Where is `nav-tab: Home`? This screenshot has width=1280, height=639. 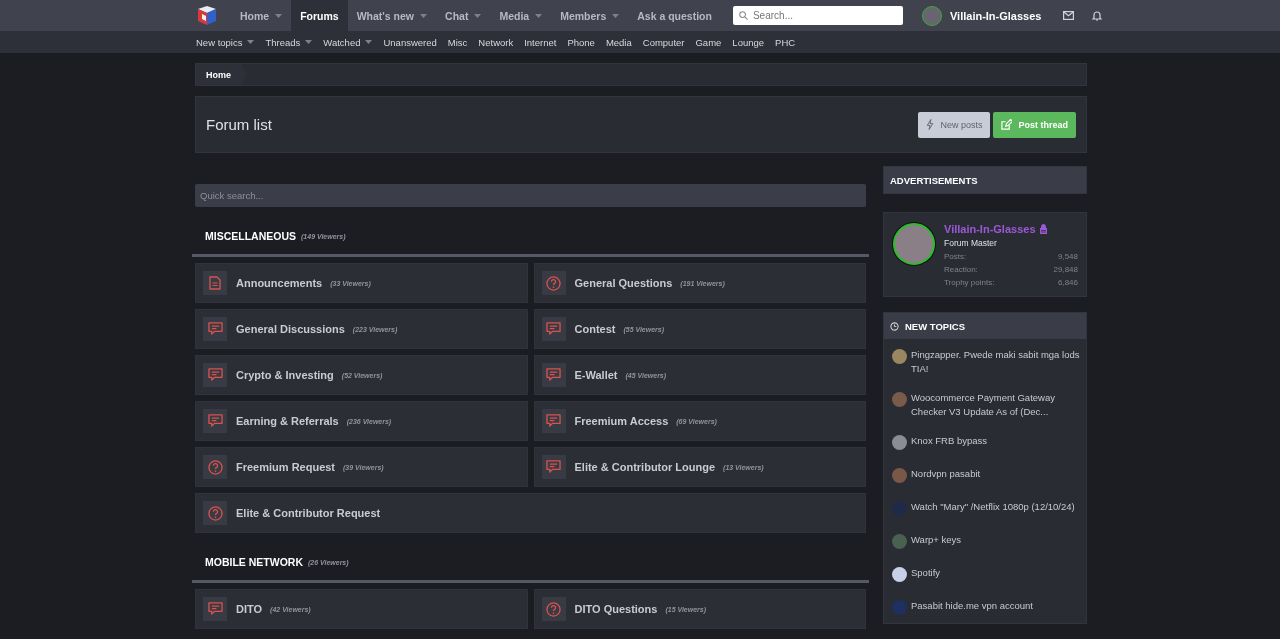 nav-tab: Home is located at coordinates (261, 15).